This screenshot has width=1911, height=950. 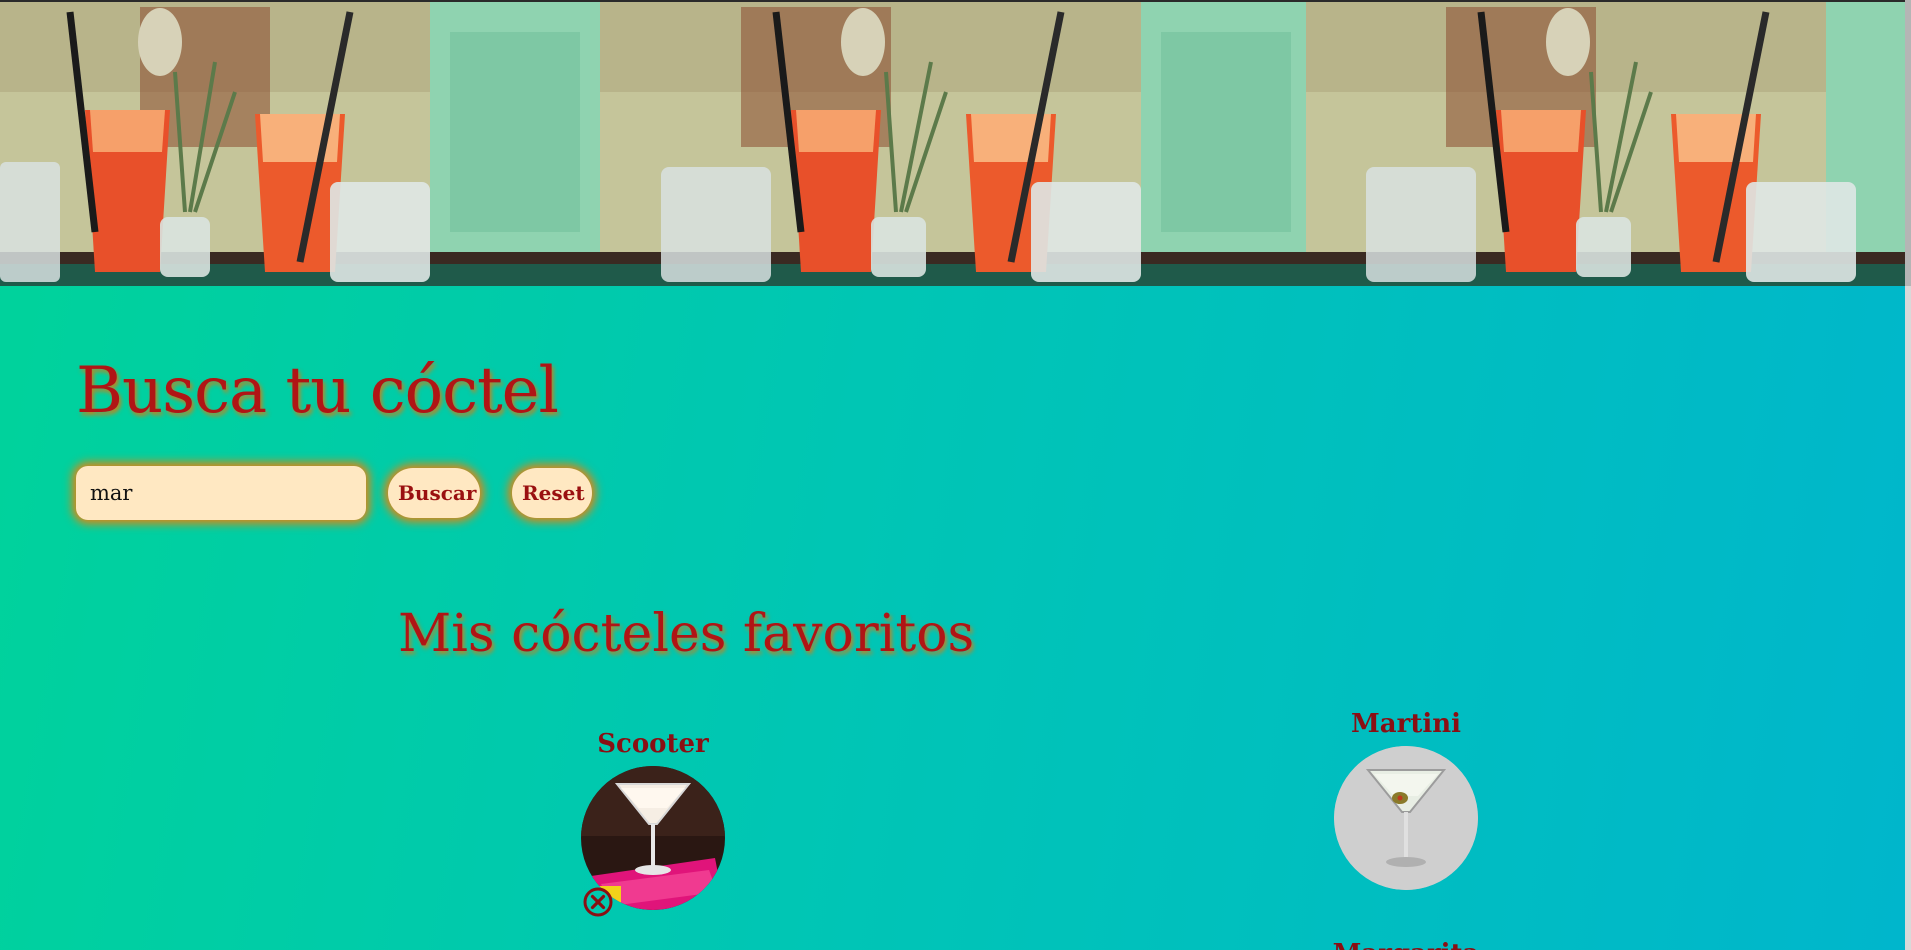 What do you see at coordinates (221, 493) in the screenshot?
I see `search-input` at bounding box center [221, 493].